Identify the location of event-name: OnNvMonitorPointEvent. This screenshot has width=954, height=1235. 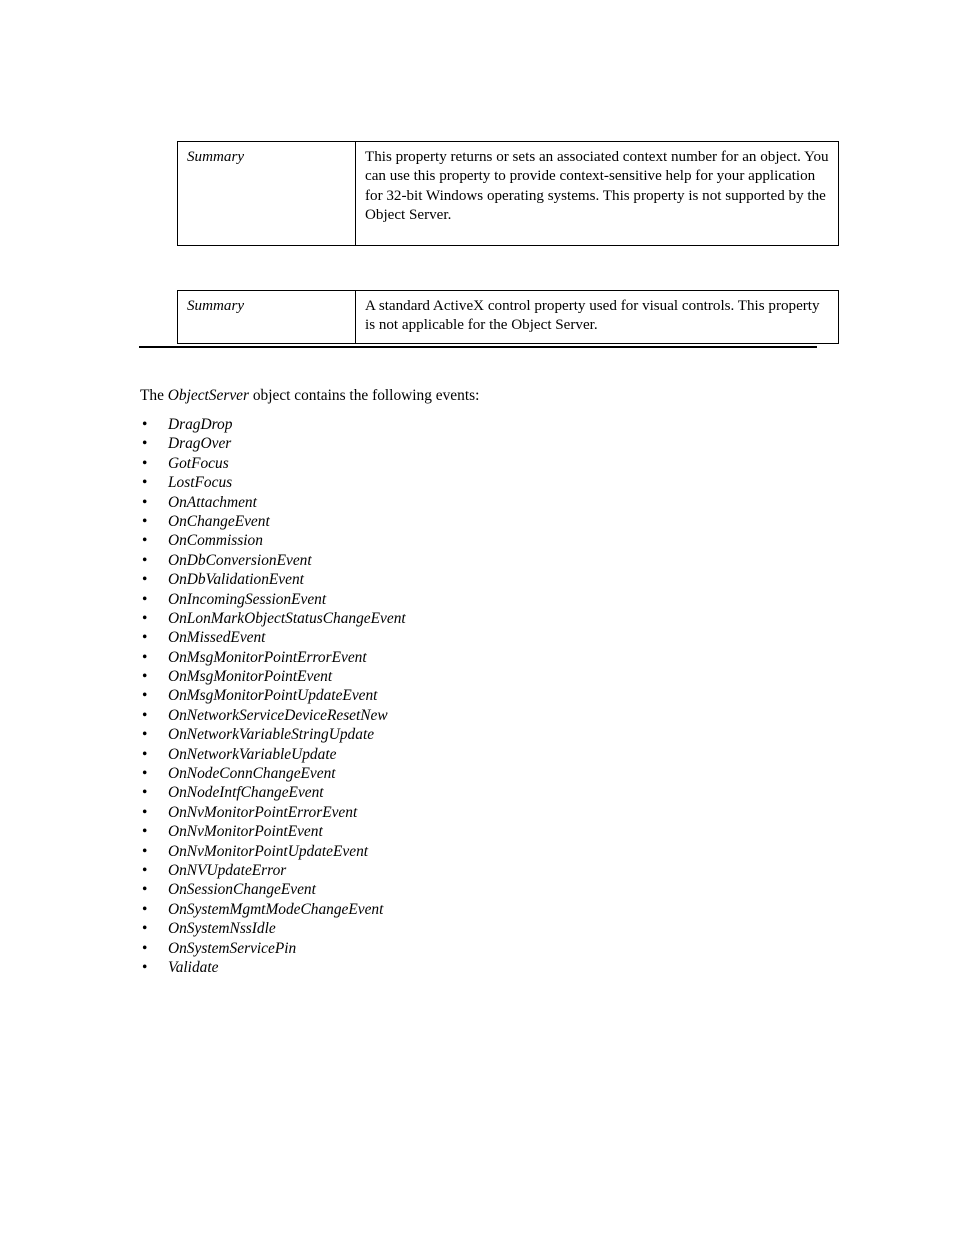
(245, 832).